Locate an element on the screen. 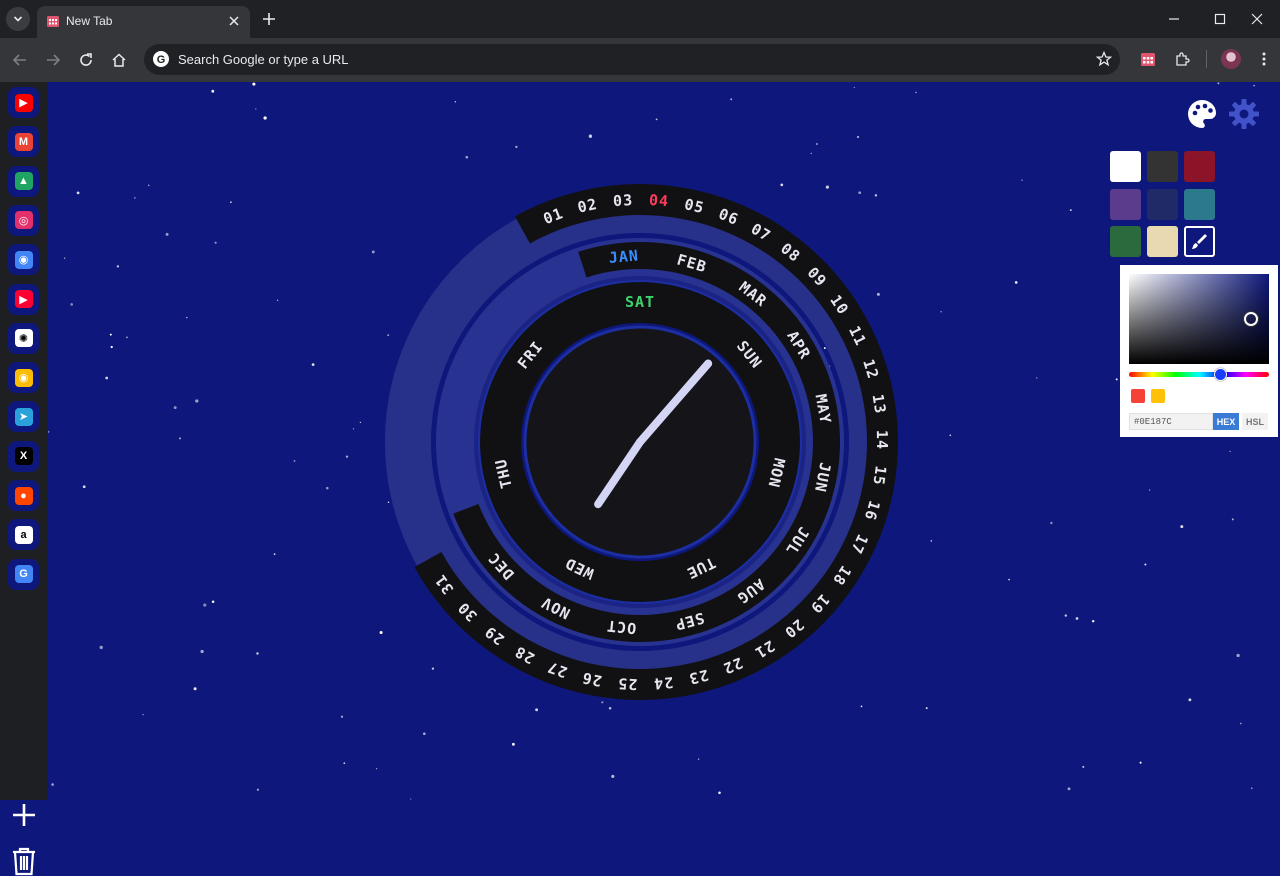 Image resolution: width=1280 pixels, height=876 pixels. sidebar-shortcut-reddit: ● is located at coordinates (23, 495).